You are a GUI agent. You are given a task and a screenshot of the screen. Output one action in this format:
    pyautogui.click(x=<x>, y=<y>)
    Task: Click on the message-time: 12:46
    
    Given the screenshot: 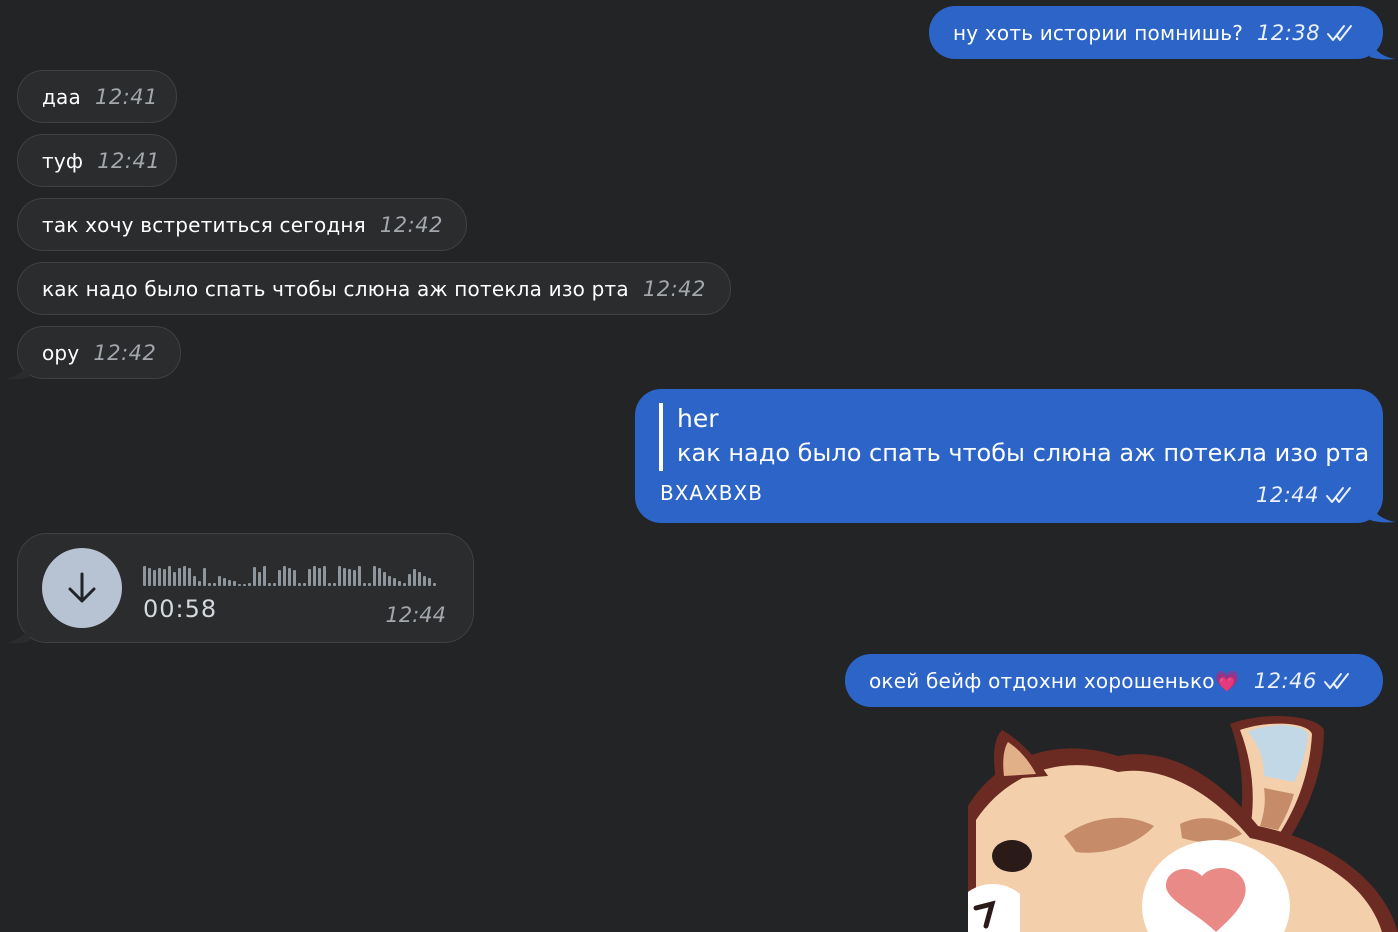 What is the action you would take?
    pyautogui.click(x=1285, y=680)
    